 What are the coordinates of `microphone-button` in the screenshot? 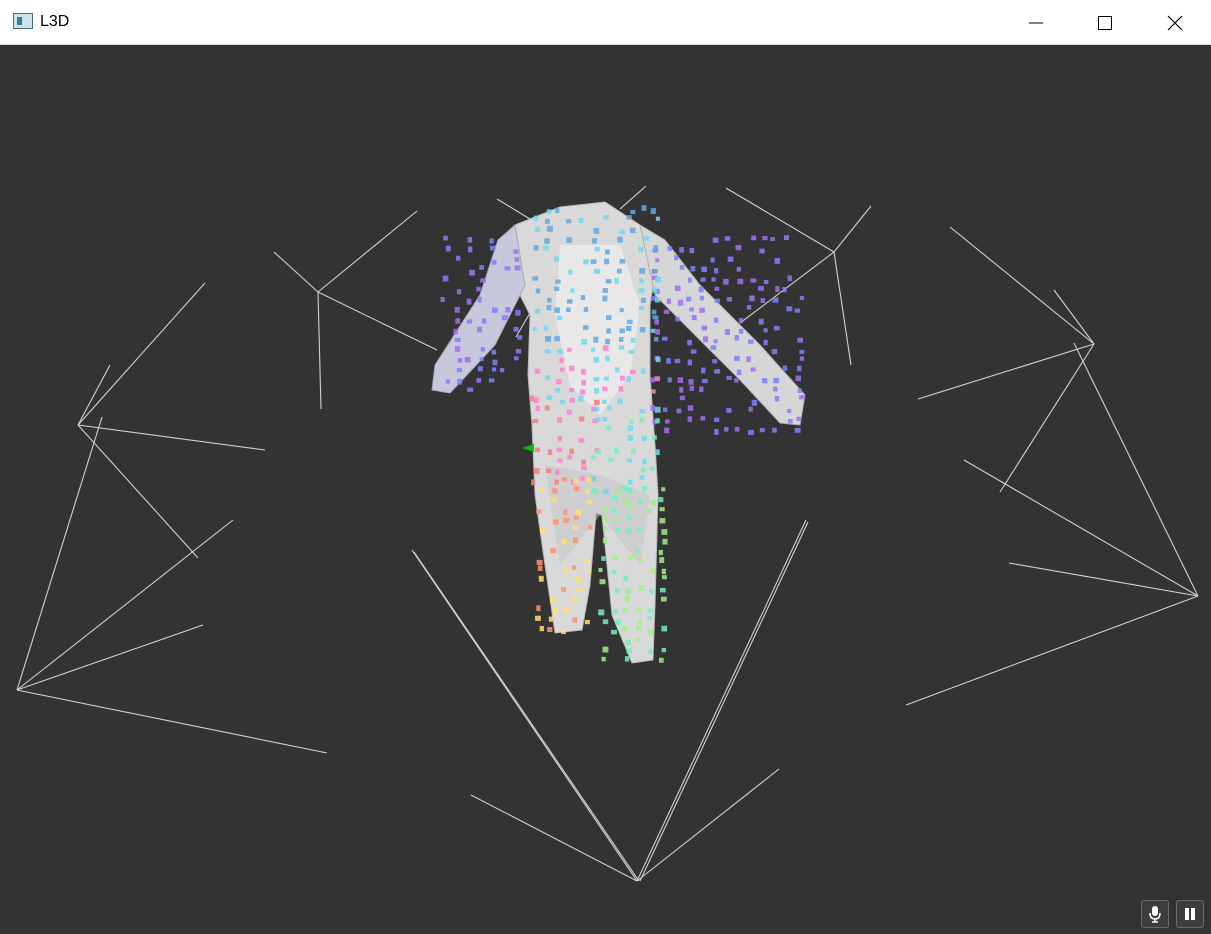 It's located at (1155, 914).